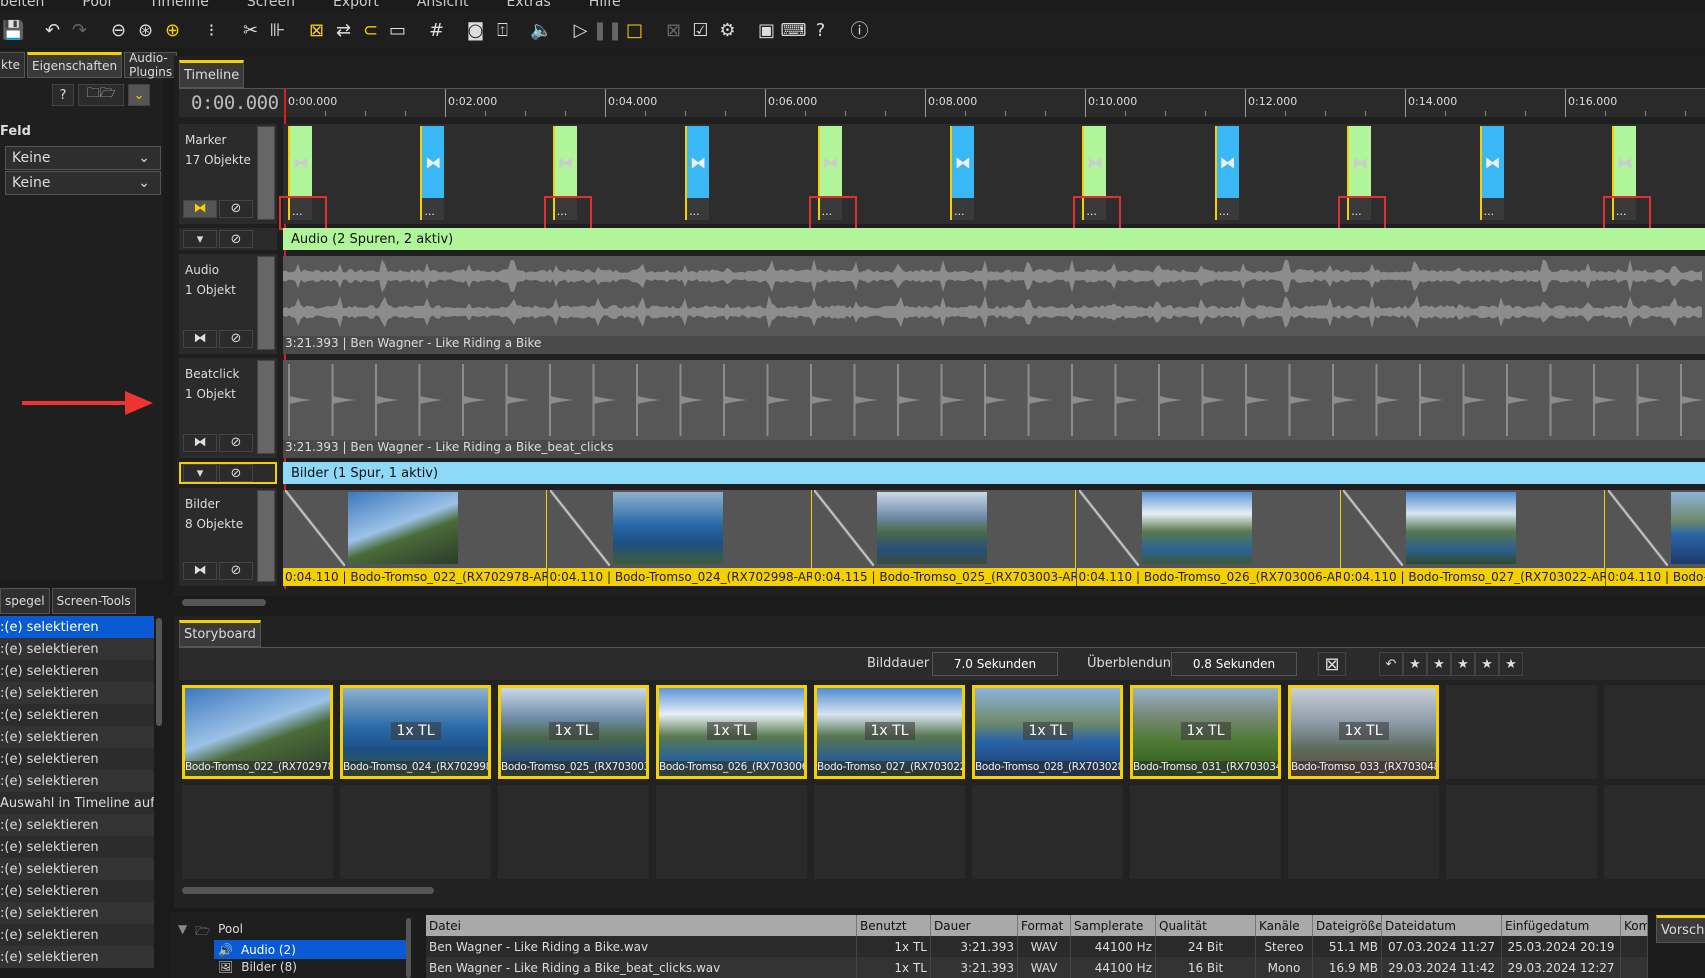  I want to click on close-box-button: ⊠, so click(674, 30).